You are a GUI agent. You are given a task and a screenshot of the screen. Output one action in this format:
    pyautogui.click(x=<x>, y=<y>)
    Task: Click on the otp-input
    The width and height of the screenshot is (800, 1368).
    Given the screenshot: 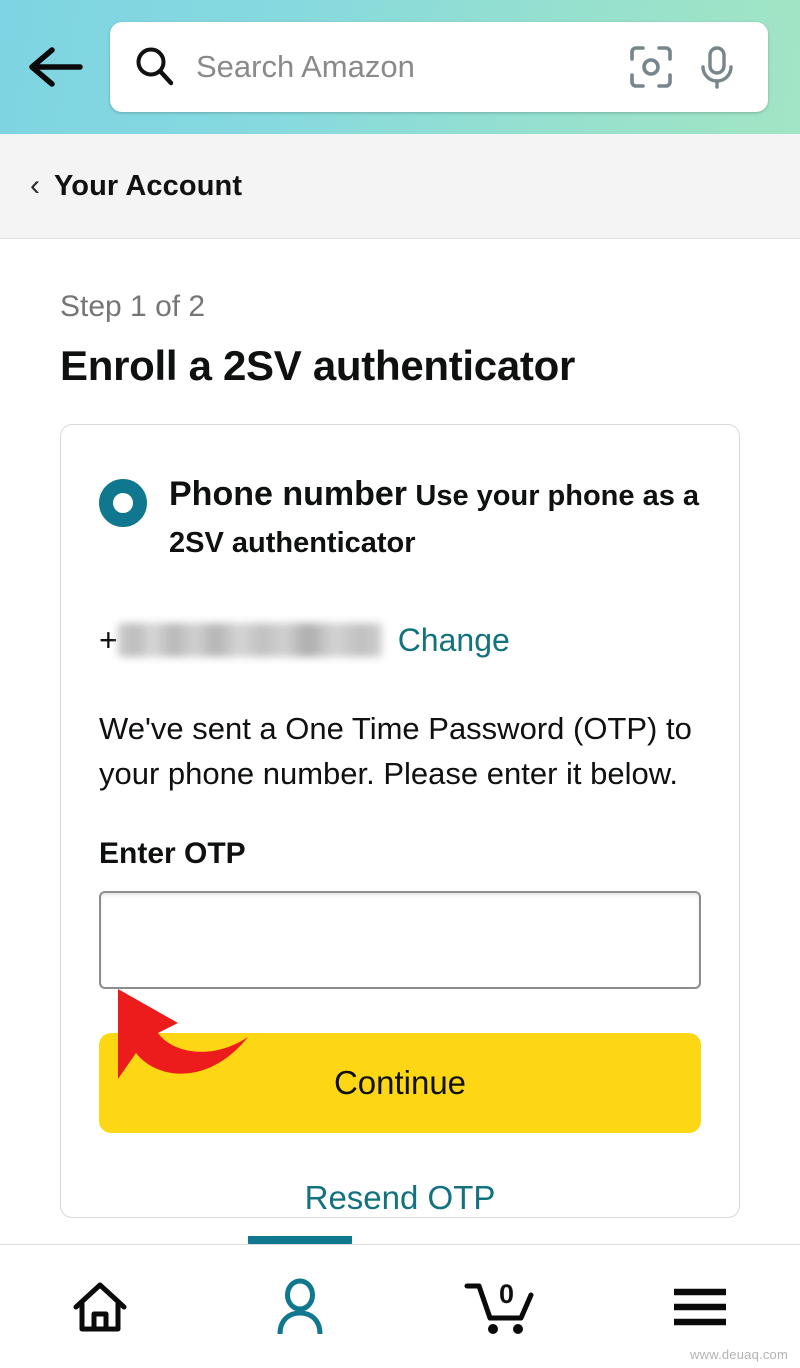 What is the action you would take?
    pyautogui.click(x=400, y=939)
    